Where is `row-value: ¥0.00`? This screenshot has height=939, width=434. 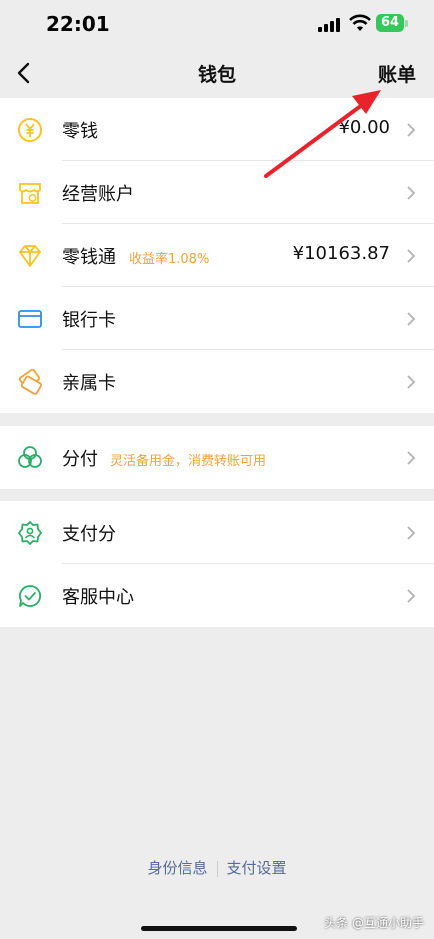 row-value: ¥0.00 is located at coordinates (364, 127).